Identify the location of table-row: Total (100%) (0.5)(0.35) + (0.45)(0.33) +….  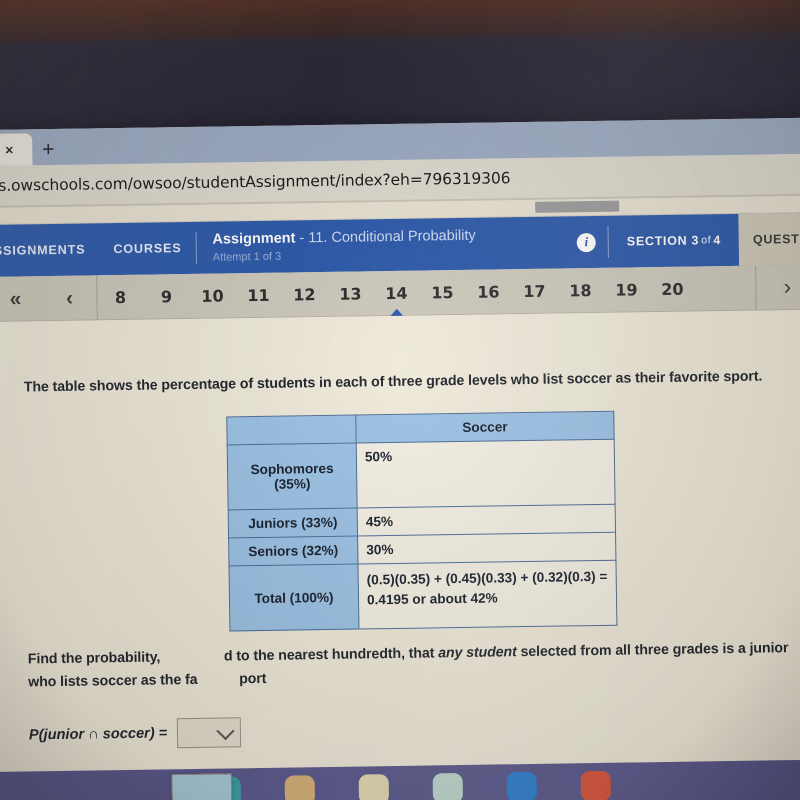
(422, 595).